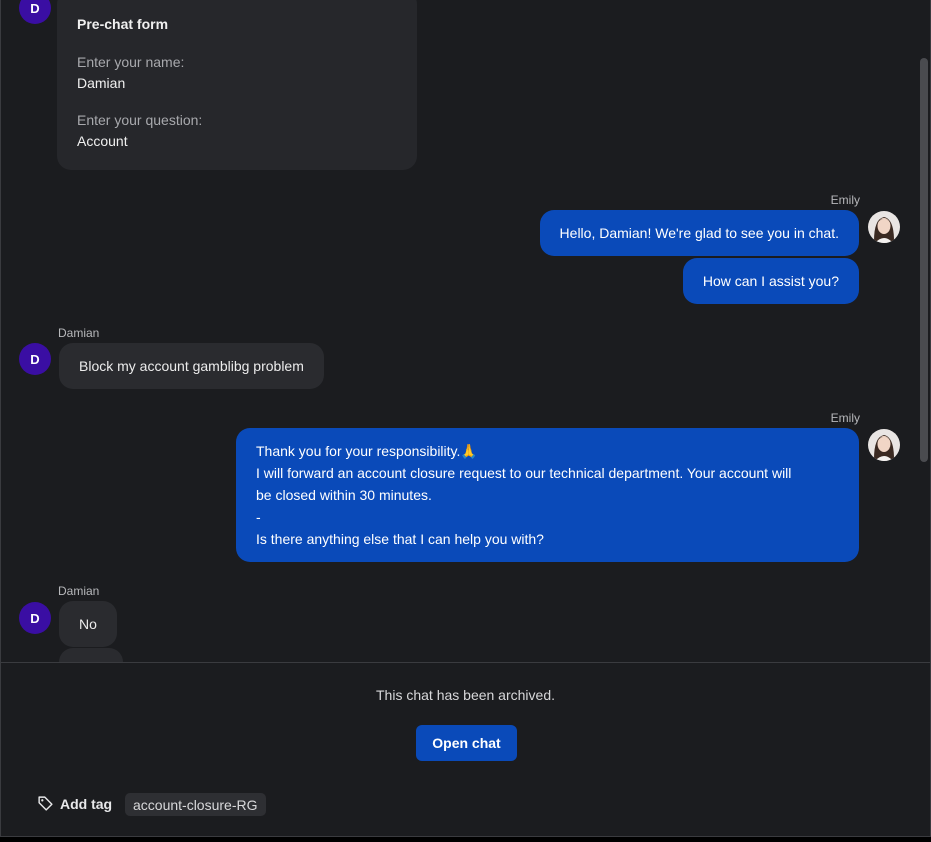  What do you see at coordinates (367, 451) in the screenshot?
I see `message-line: Thank you for your responsibility.🙏` at bounding box center [367, 451].